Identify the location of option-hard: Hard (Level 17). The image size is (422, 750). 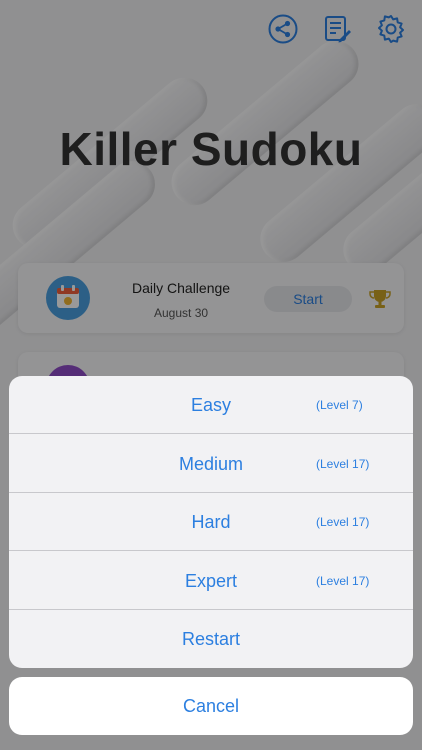
(211, 522).